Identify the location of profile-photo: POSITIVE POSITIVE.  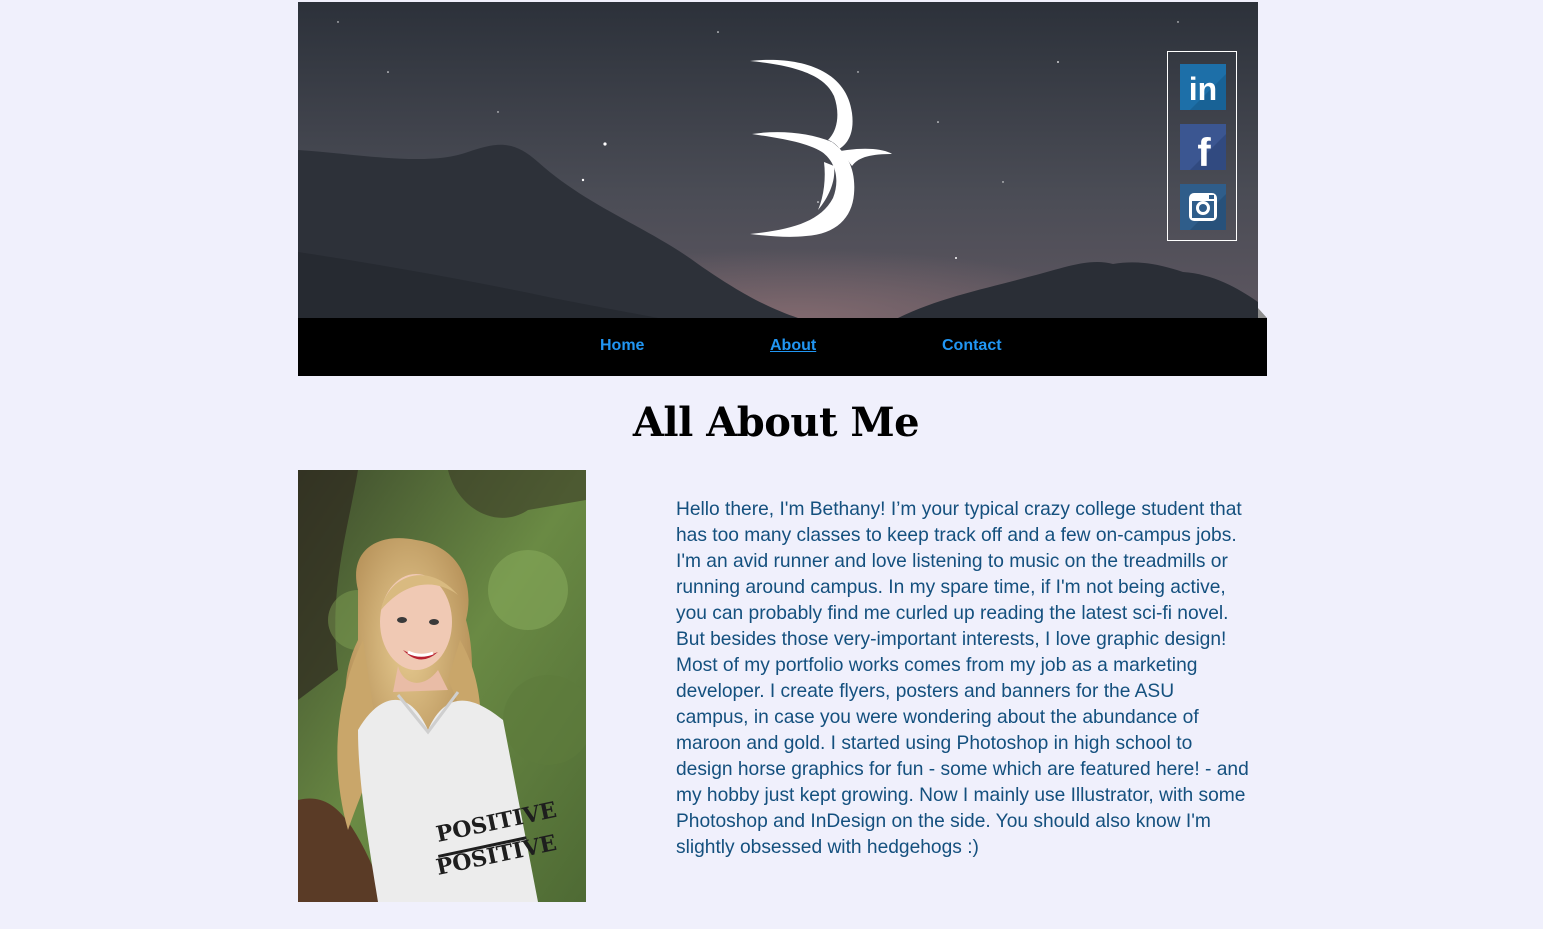
(442, 686).